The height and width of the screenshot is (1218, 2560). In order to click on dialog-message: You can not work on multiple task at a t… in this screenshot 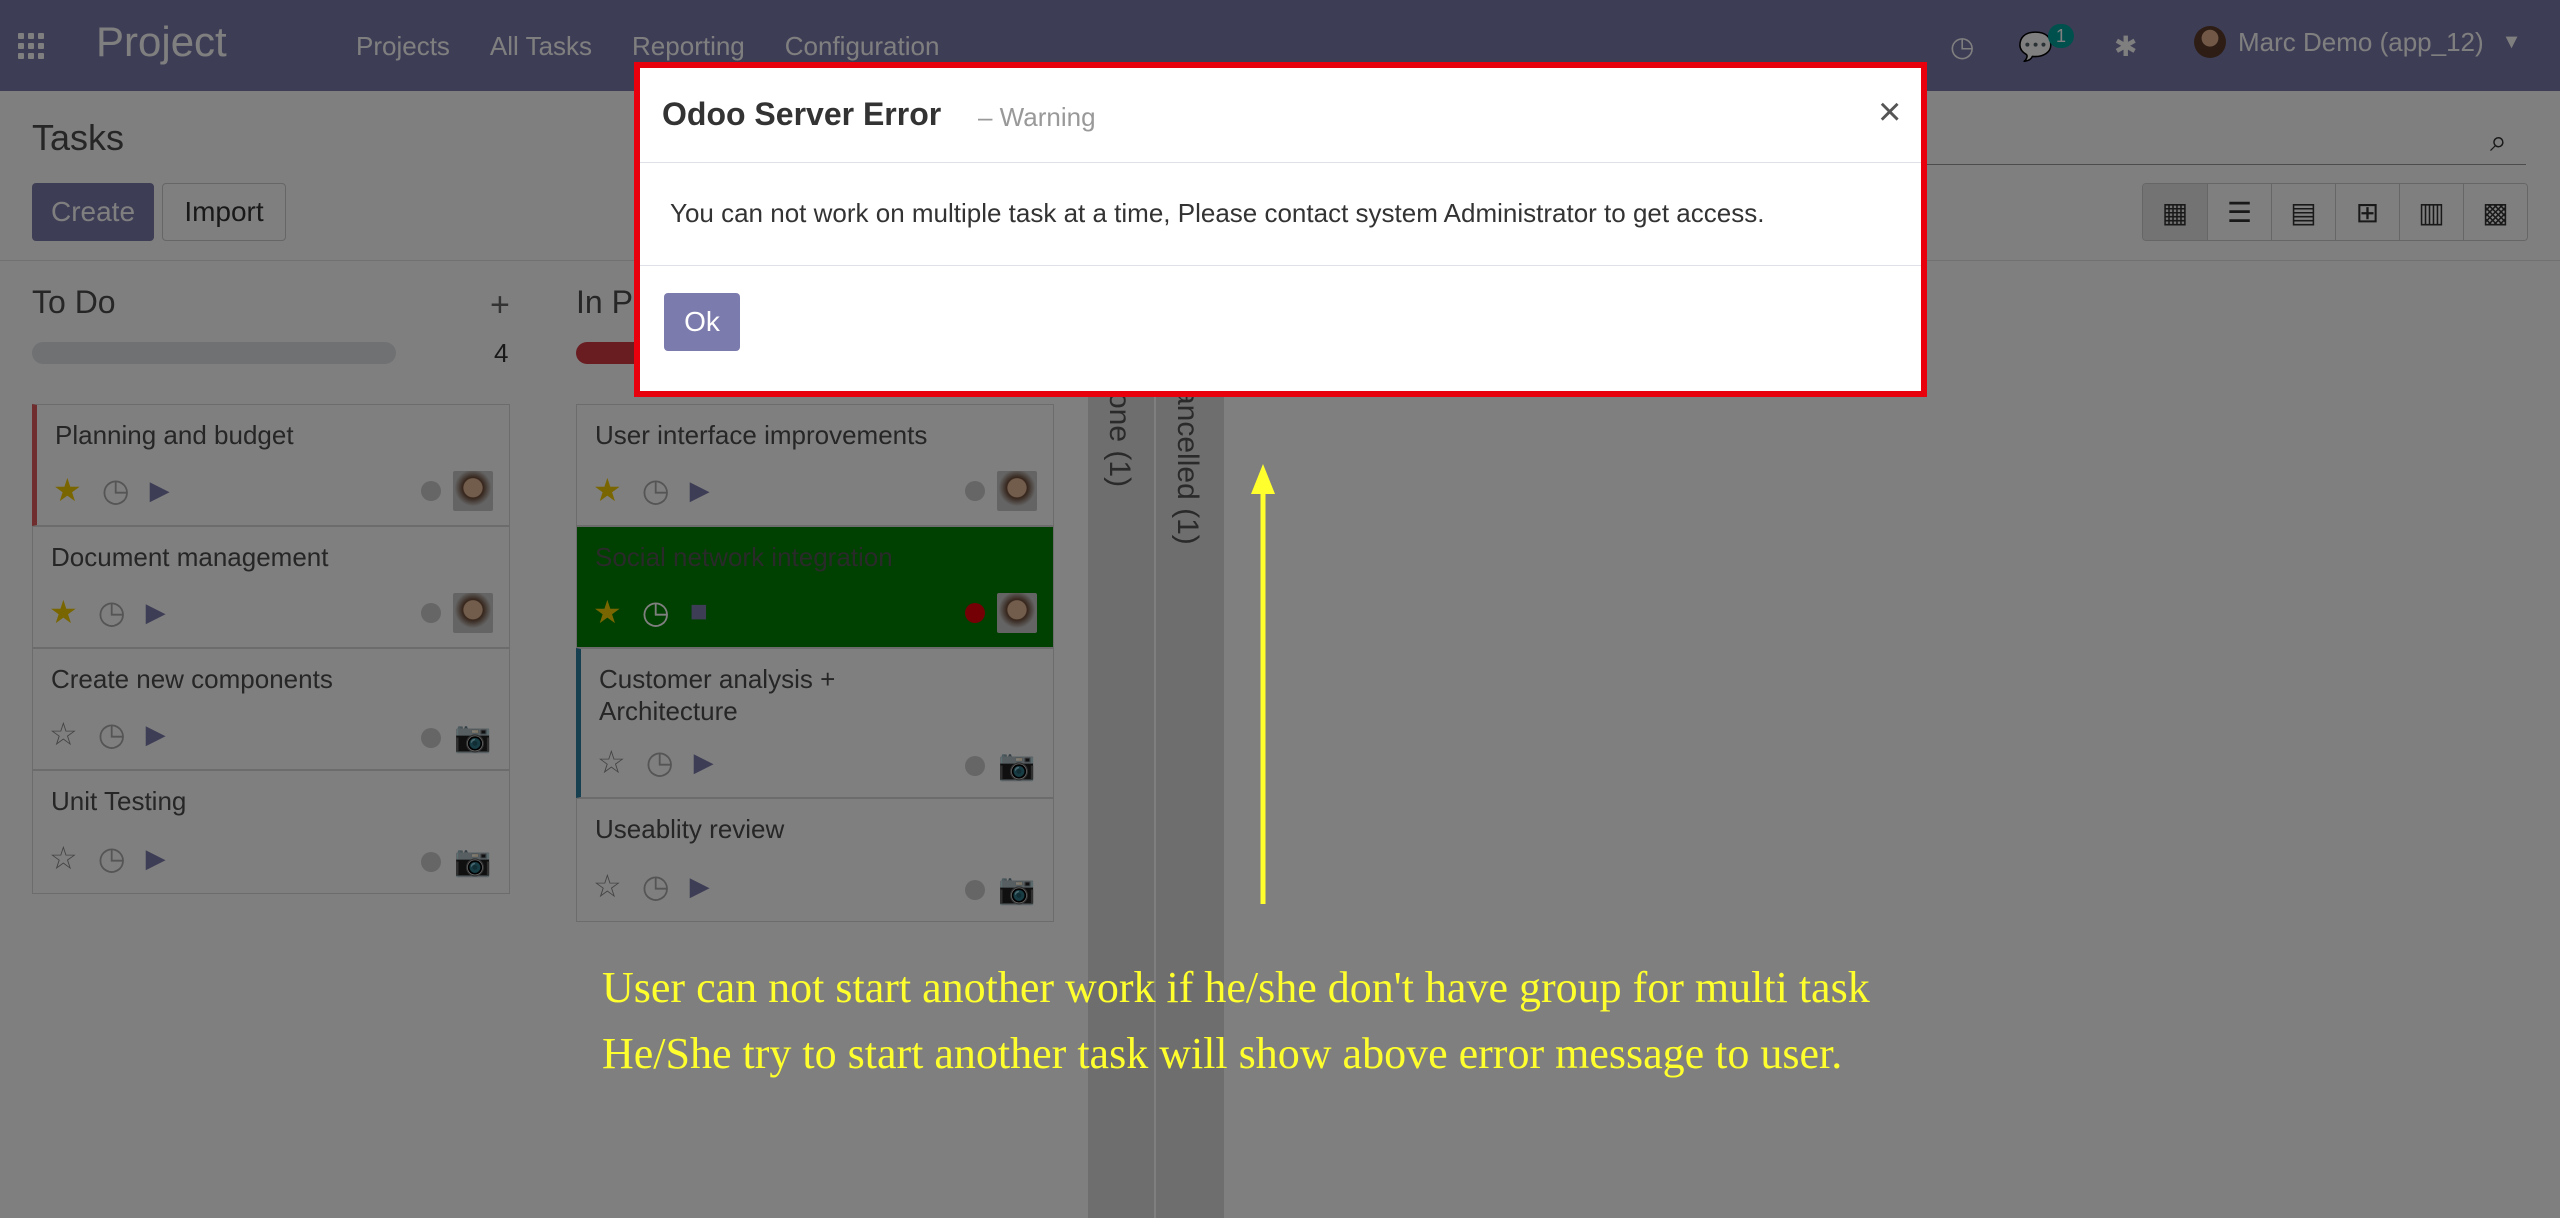, I will do `click(1217, 213)`.